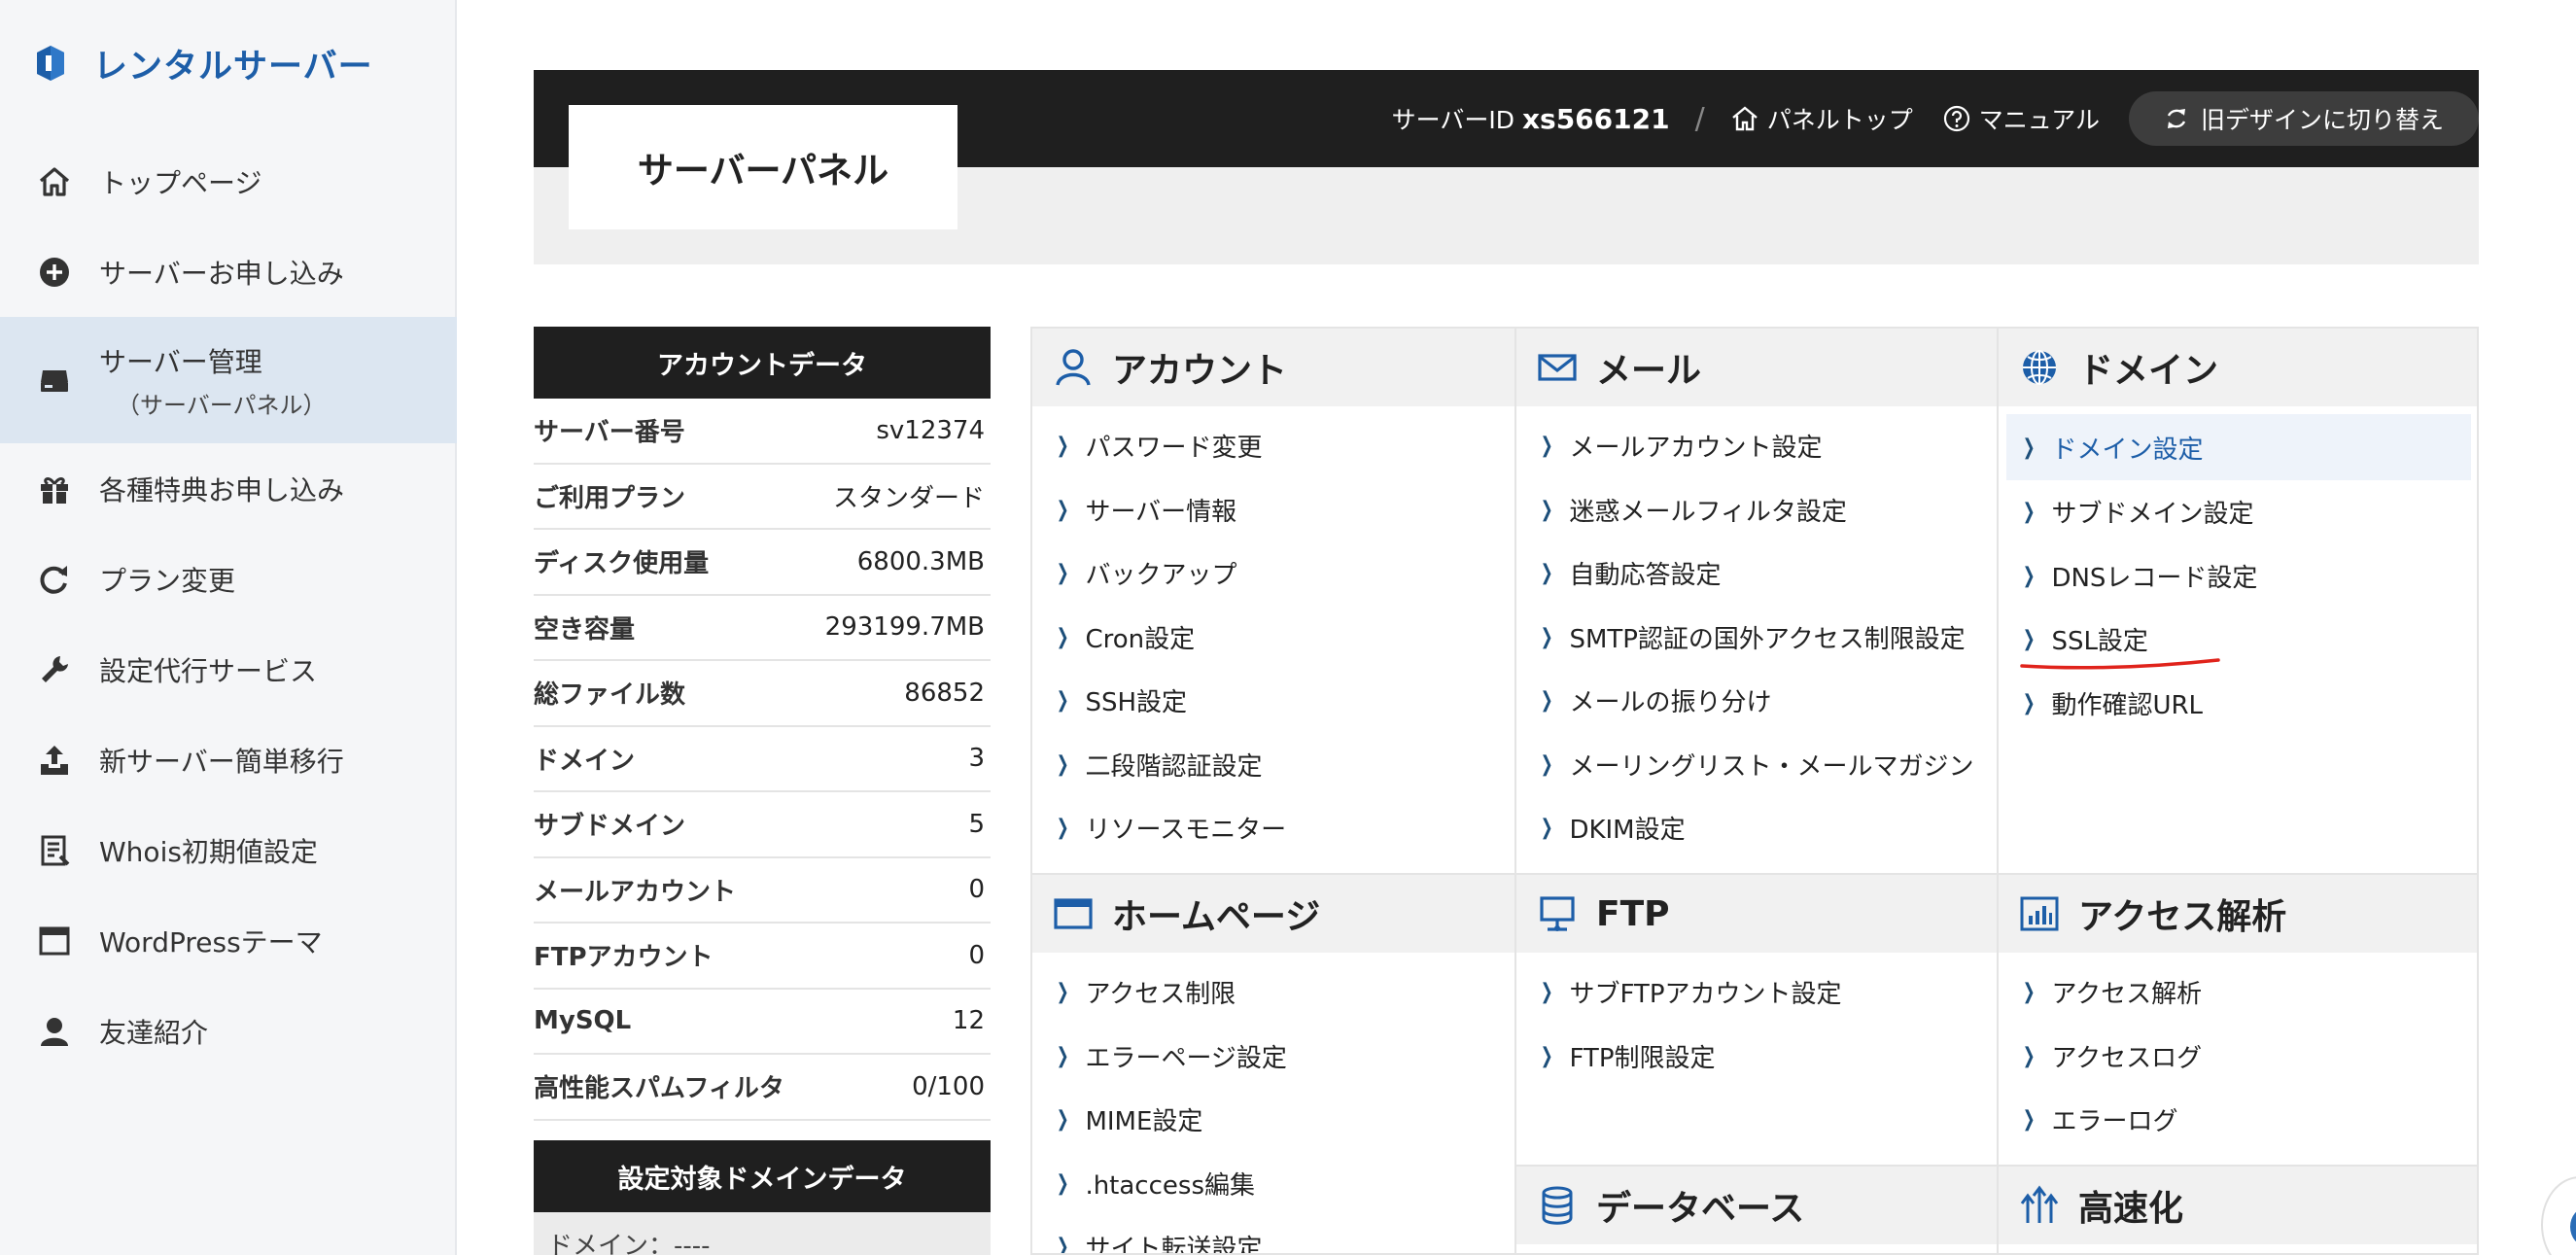  Describe the element at coordinates (50, 64) in the screenshot. I see `logo-mark-icon` at that location.